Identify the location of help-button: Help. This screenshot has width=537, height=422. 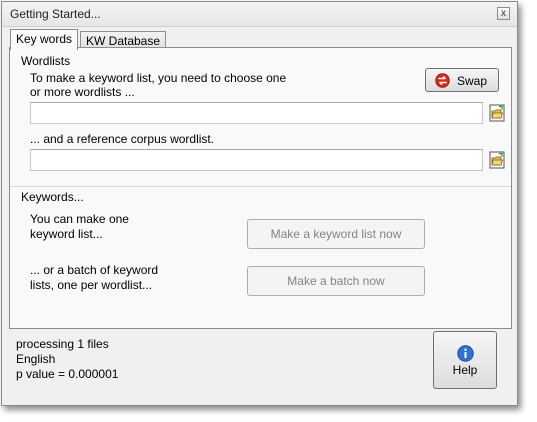
(465, 360).